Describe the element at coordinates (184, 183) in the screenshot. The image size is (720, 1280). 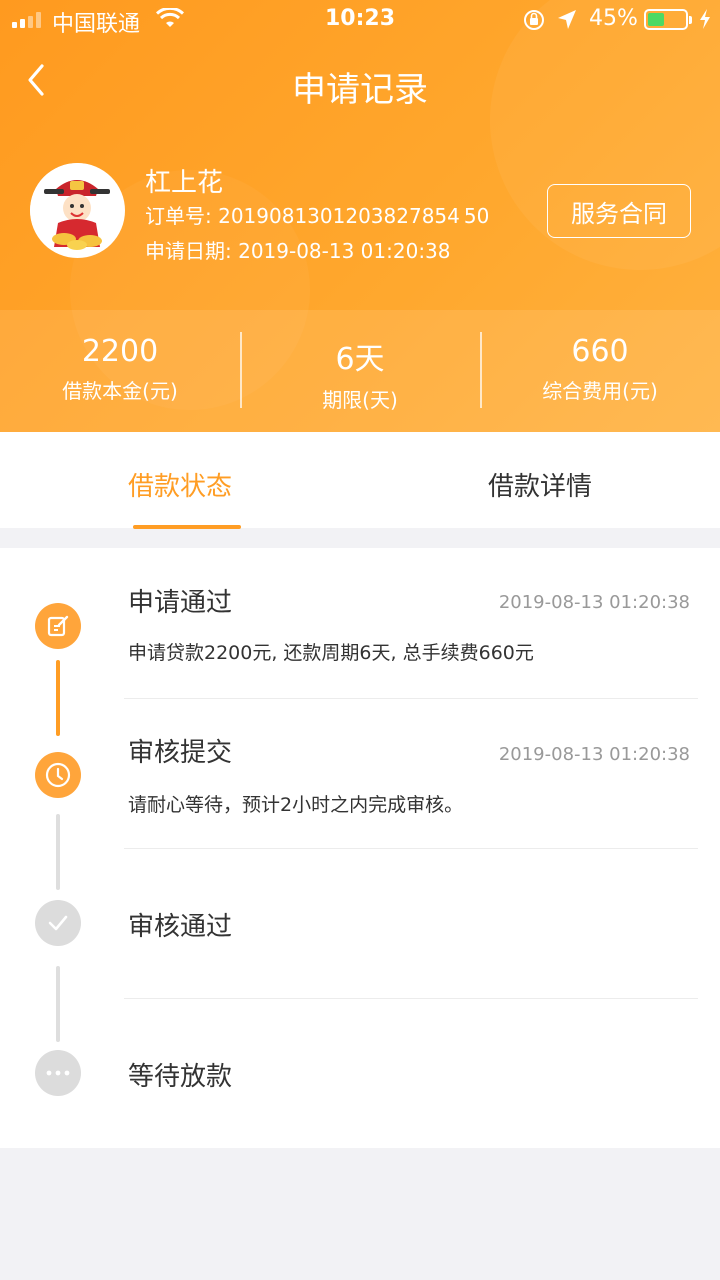
I see `user-name: 杠上花` at that location.